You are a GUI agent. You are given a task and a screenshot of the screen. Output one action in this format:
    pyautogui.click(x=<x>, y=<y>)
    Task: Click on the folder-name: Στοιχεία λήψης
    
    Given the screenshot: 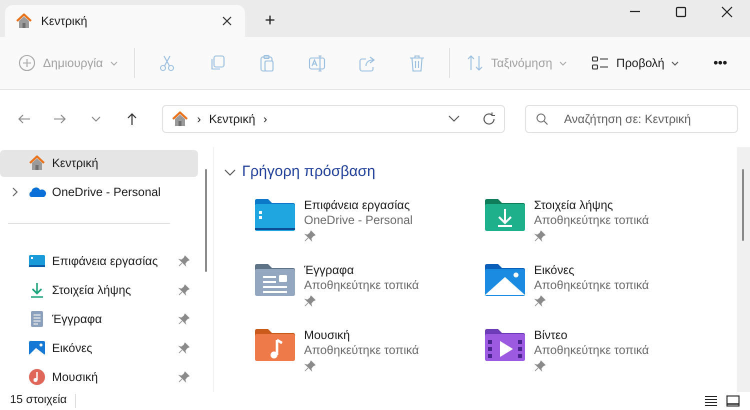 What is the action you would take?
    pyautogui.click(x=574, y=205)
    